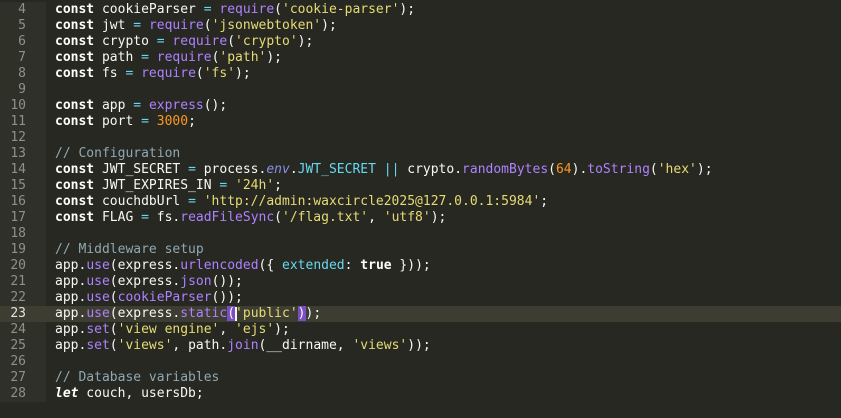 This screenshot has width=841, height=418. What do you see at coordinates (420, 106) in the screenshot?
I see `code-line: 10 const app = express();` at bounding box center [420, 106].